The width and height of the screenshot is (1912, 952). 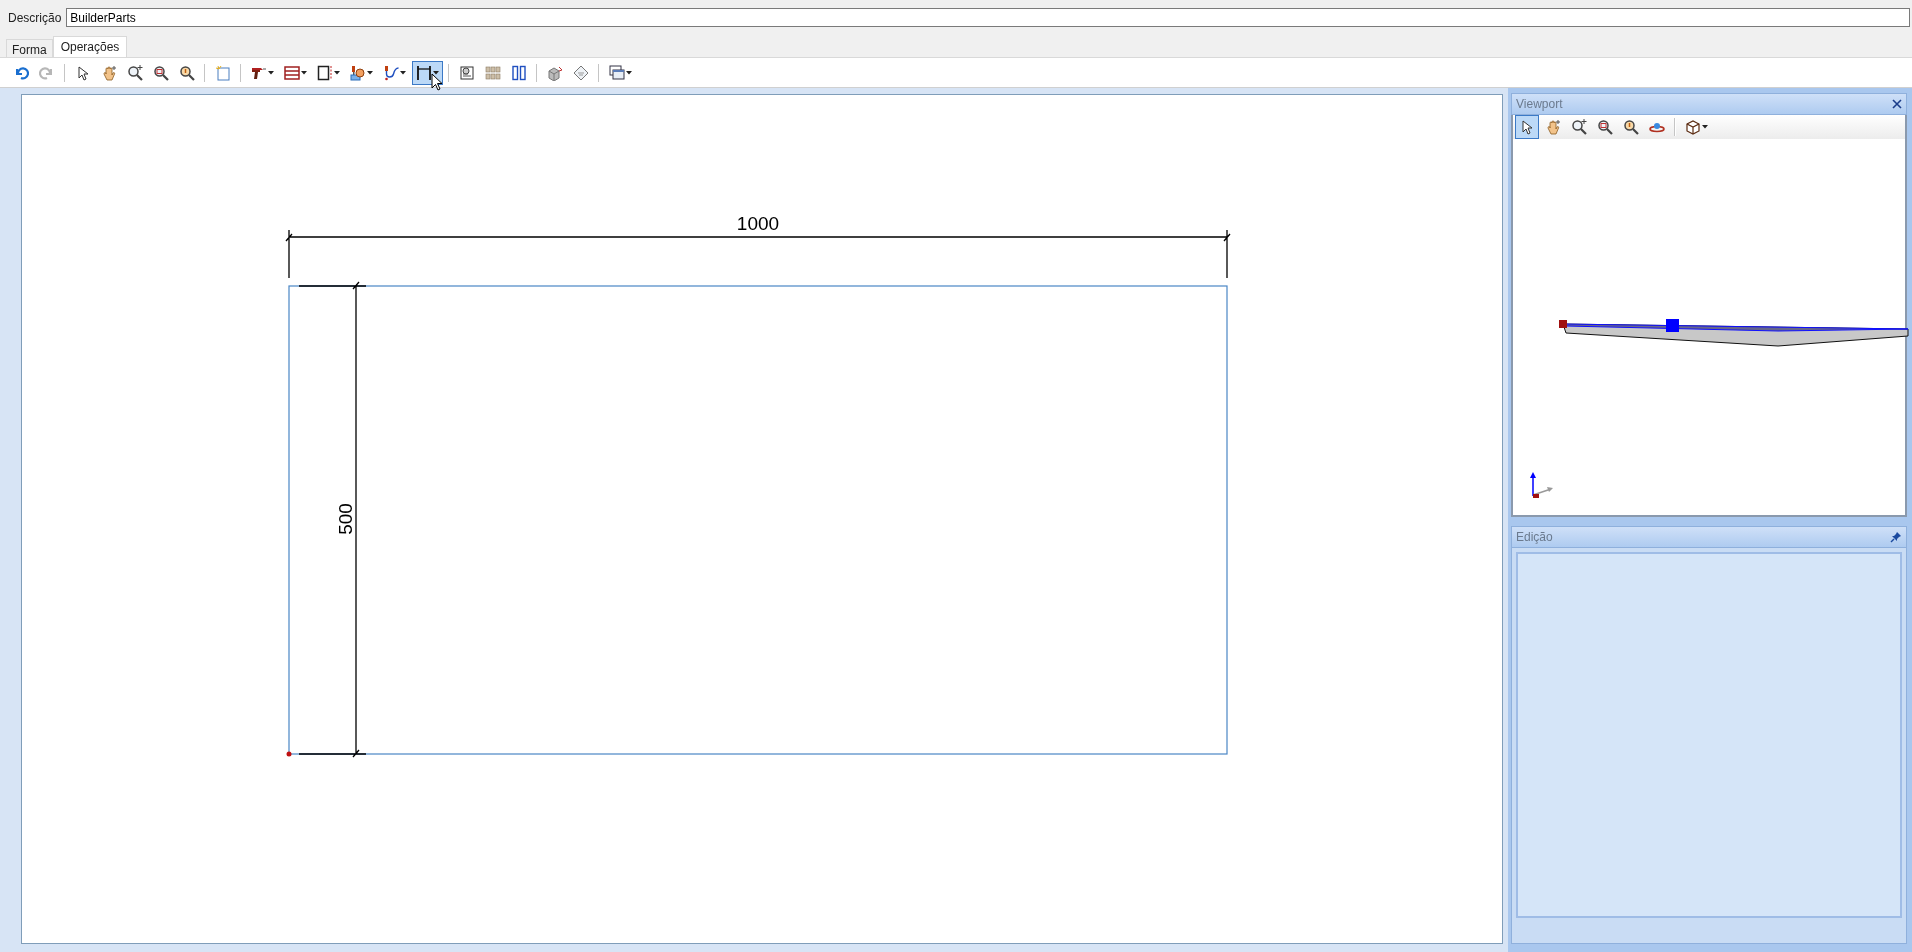 I want to click on pointer-tool-button, so click(x=1527, y=127).